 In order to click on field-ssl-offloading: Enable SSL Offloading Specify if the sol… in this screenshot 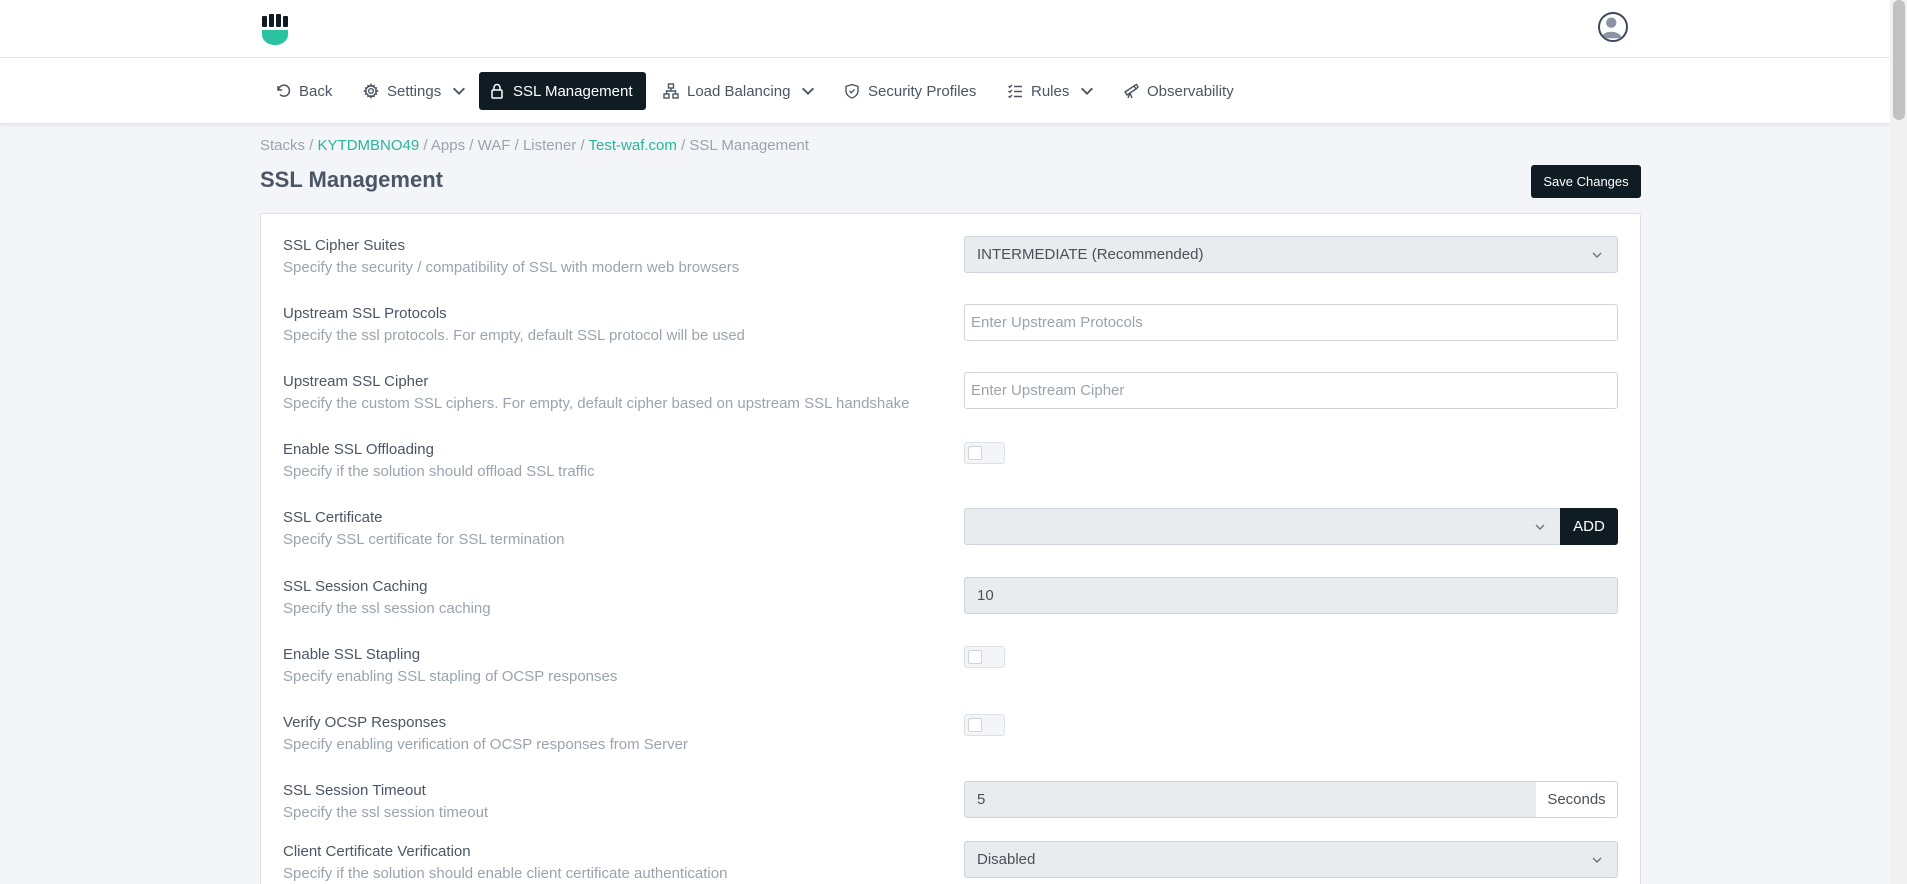, I will do `click(950, 460)`.